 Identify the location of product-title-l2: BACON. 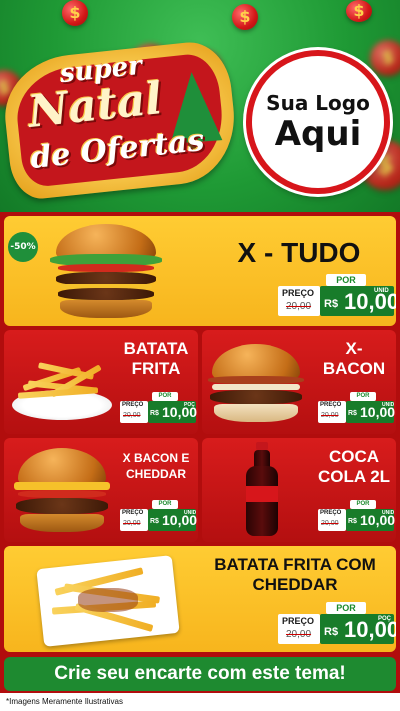
(354, 368).